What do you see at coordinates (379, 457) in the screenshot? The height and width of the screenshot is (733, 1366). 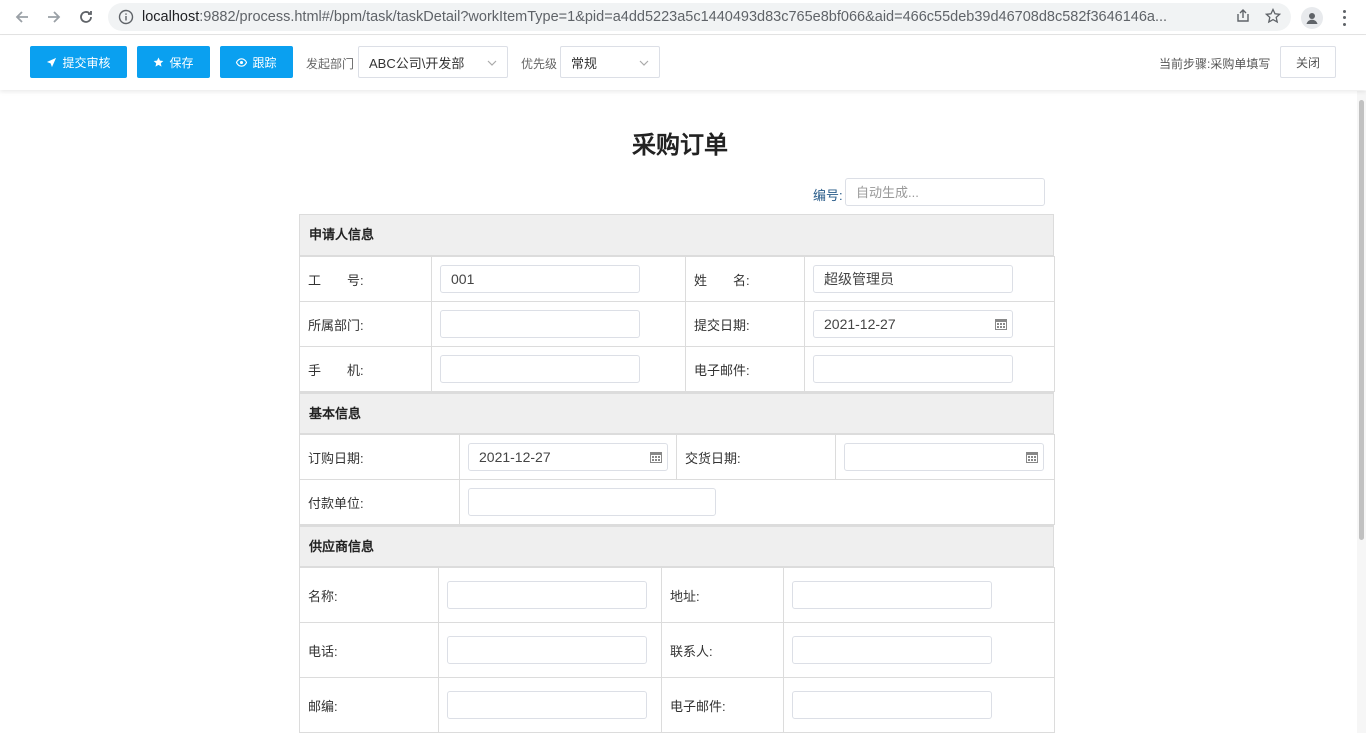 I see `order-date-label: 订购日期:` at bounding box center [379, 457].